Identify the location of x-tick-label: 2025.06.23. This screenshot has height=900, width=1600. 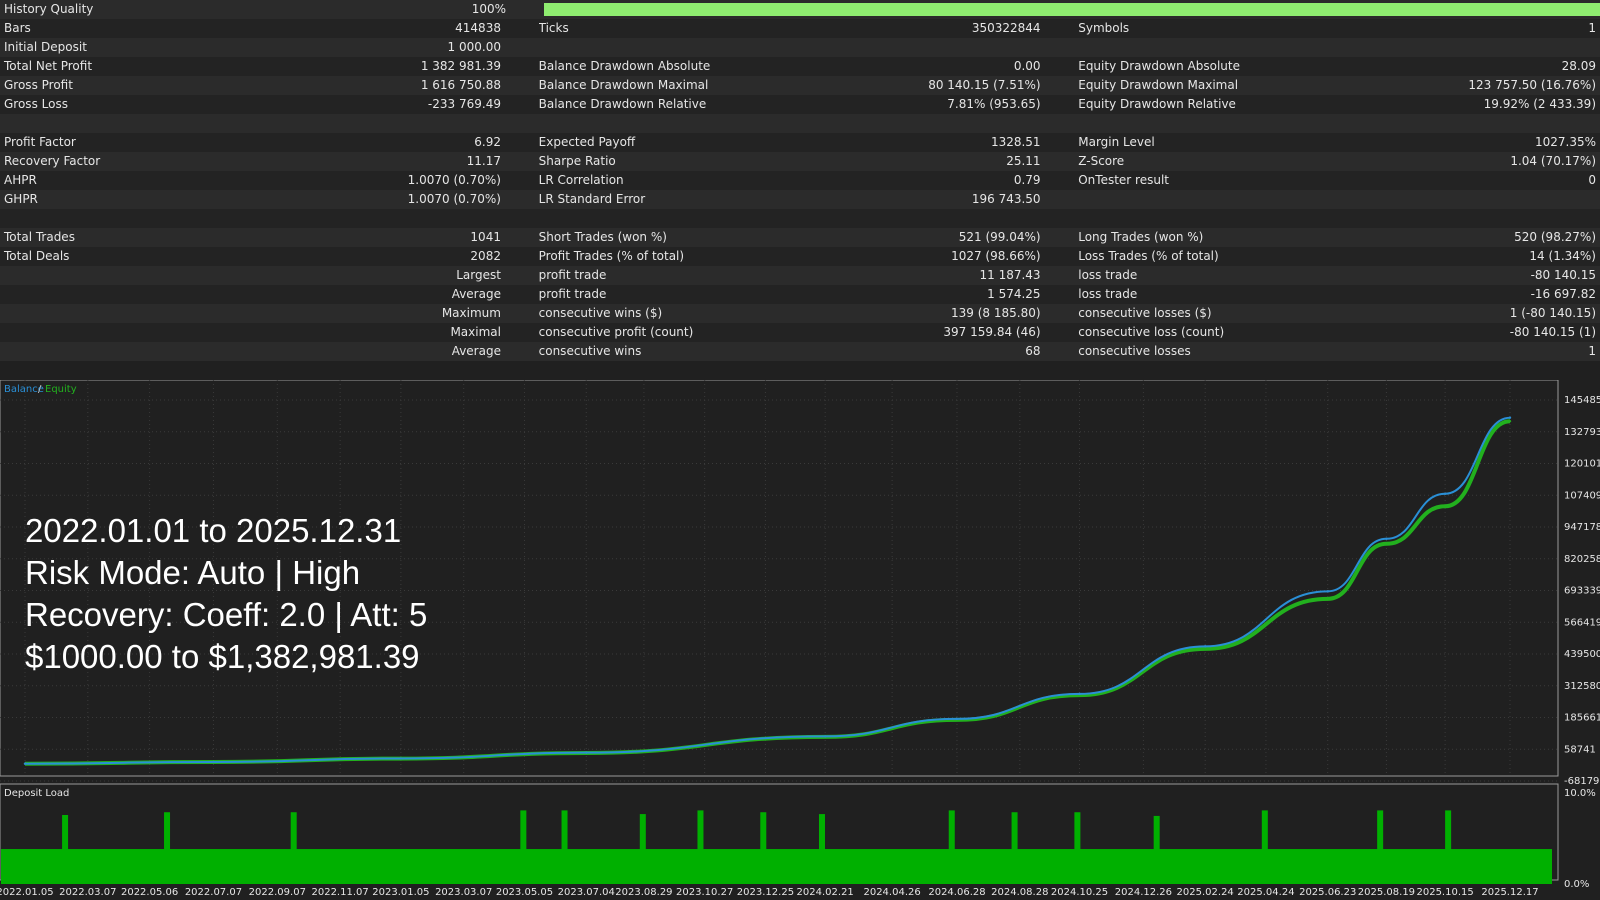
(1327, 892).